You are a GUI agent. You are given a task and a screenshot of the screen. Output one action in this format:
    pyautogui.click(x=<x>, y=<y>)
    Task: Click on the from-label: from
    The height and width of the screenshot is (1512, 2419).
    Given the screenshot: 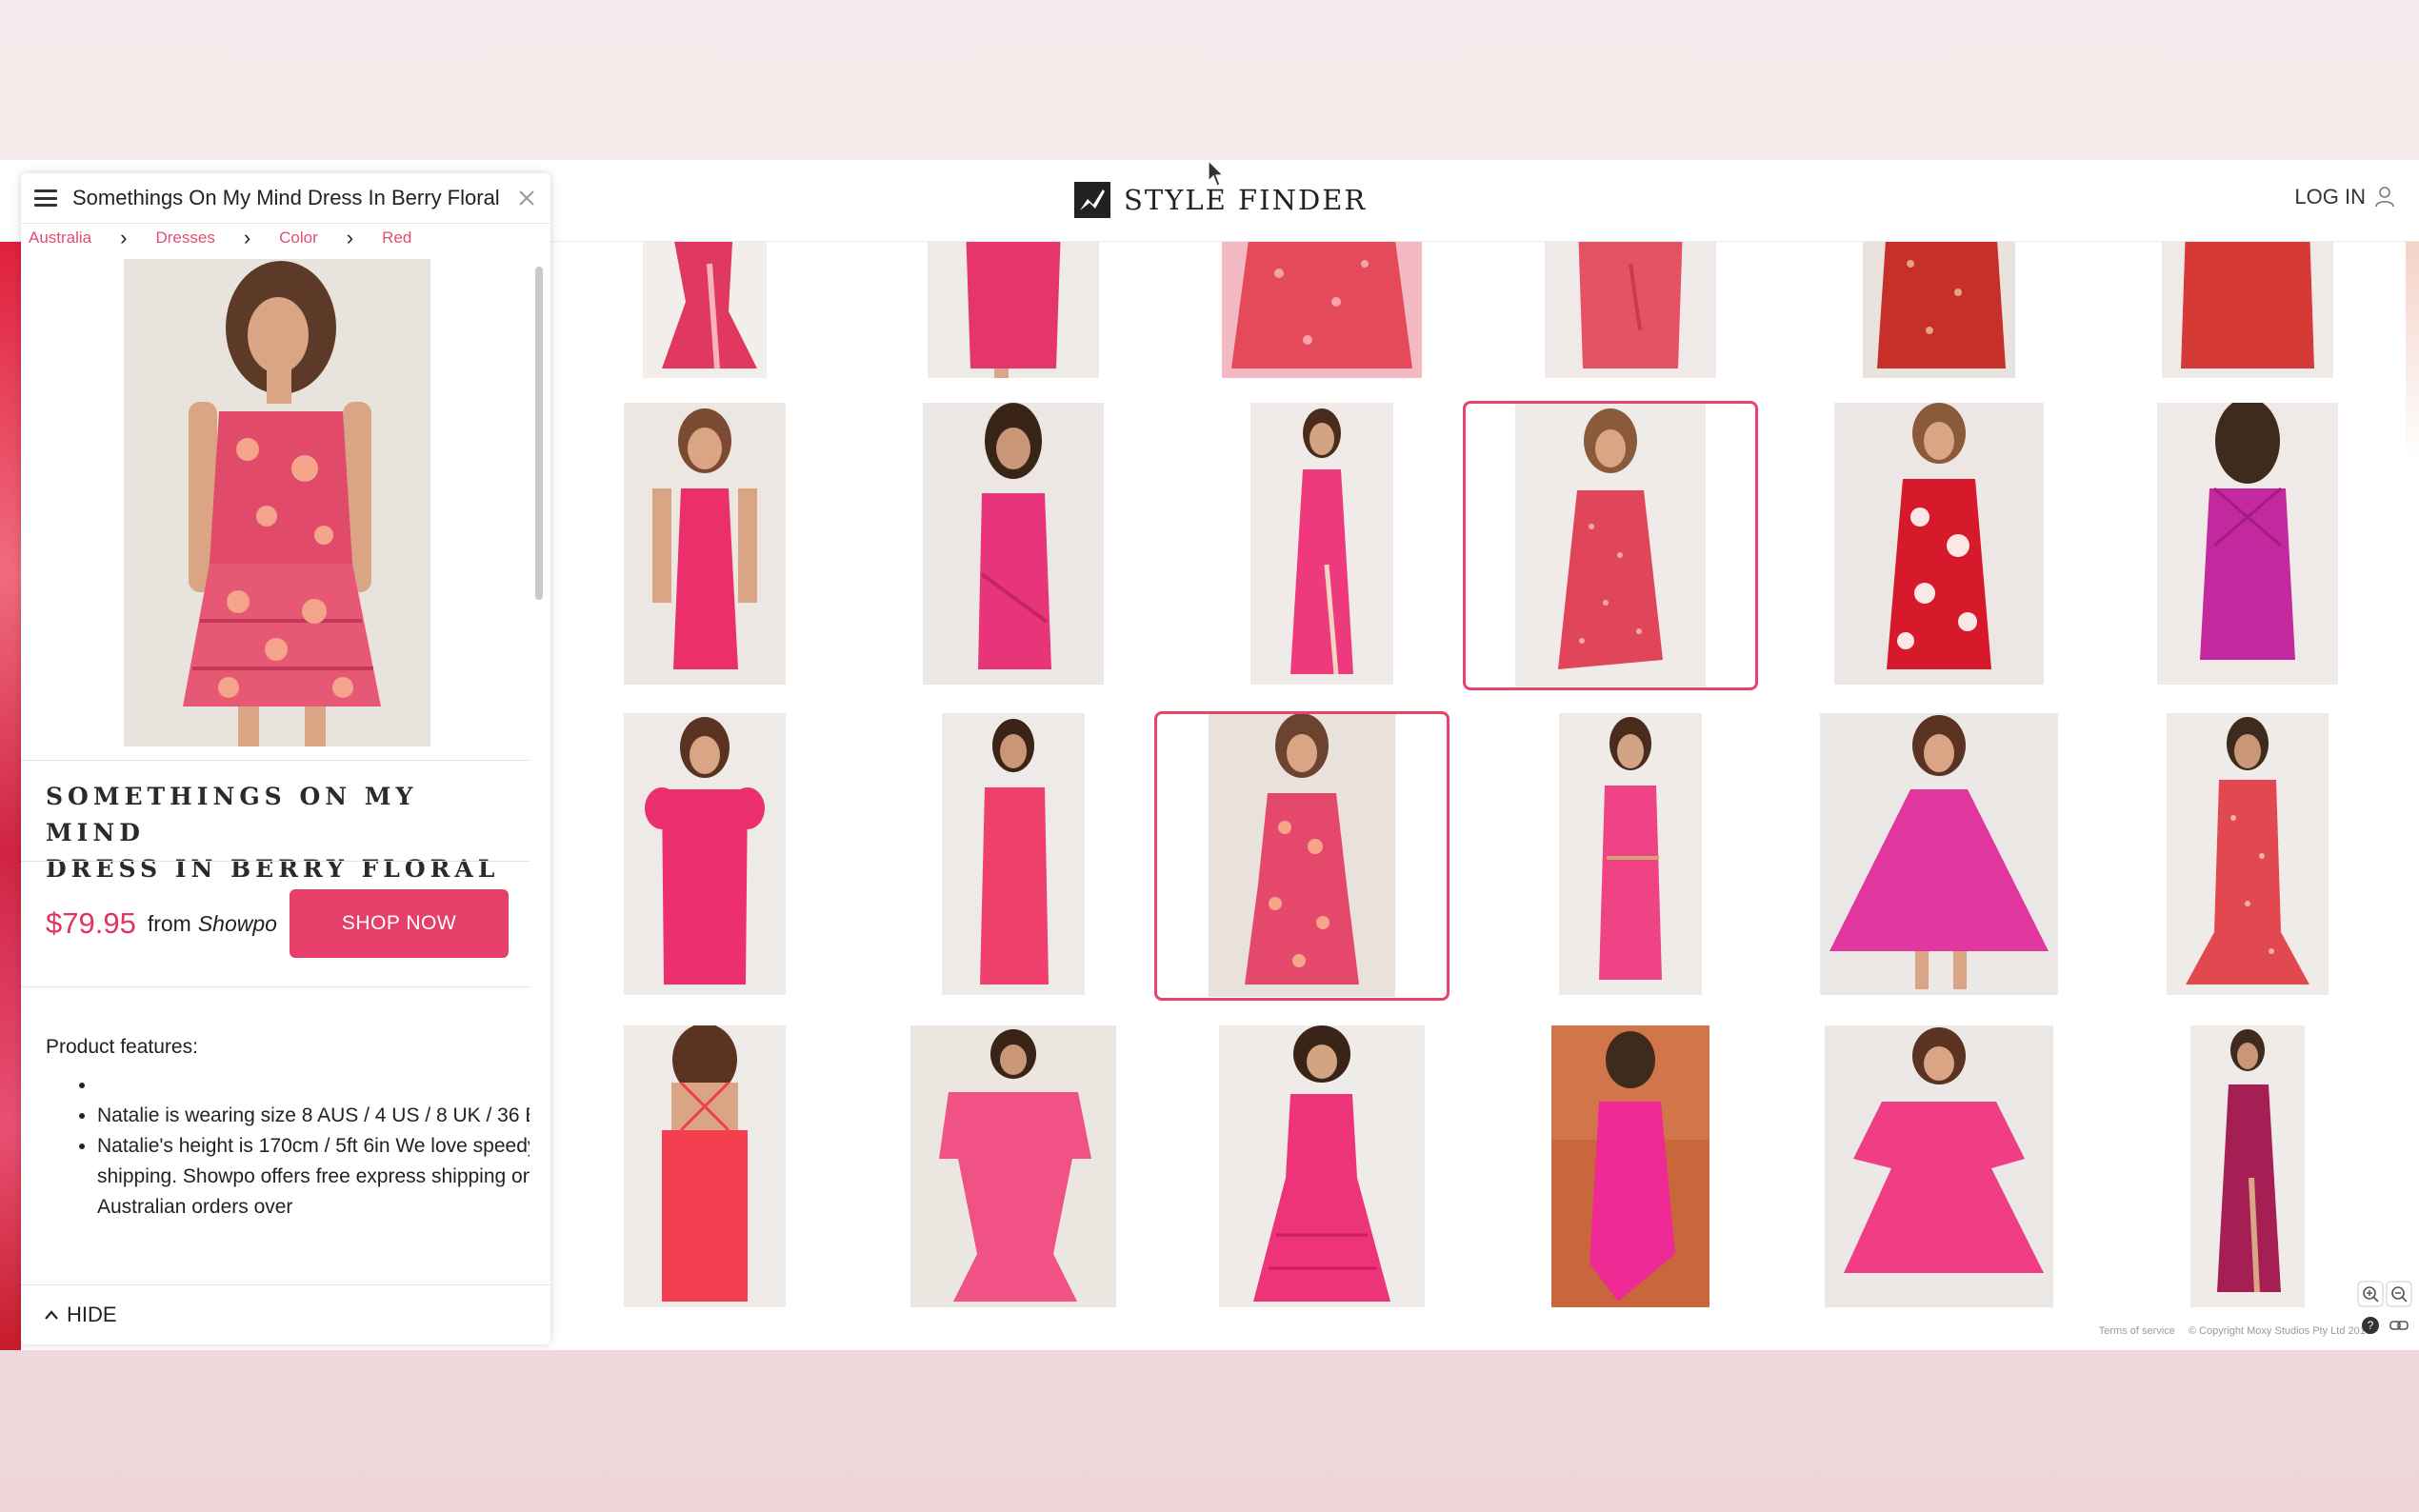 What is the action you would take?
    pyautogui.click(x=169, y=923)
    